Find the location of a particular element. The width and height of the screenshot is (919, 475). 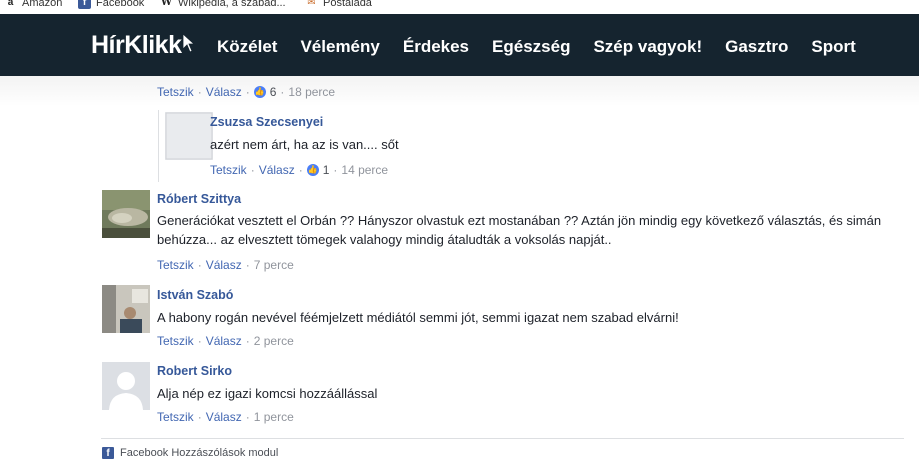

comment-time: 7 perce is located at coordinates (273, 265).